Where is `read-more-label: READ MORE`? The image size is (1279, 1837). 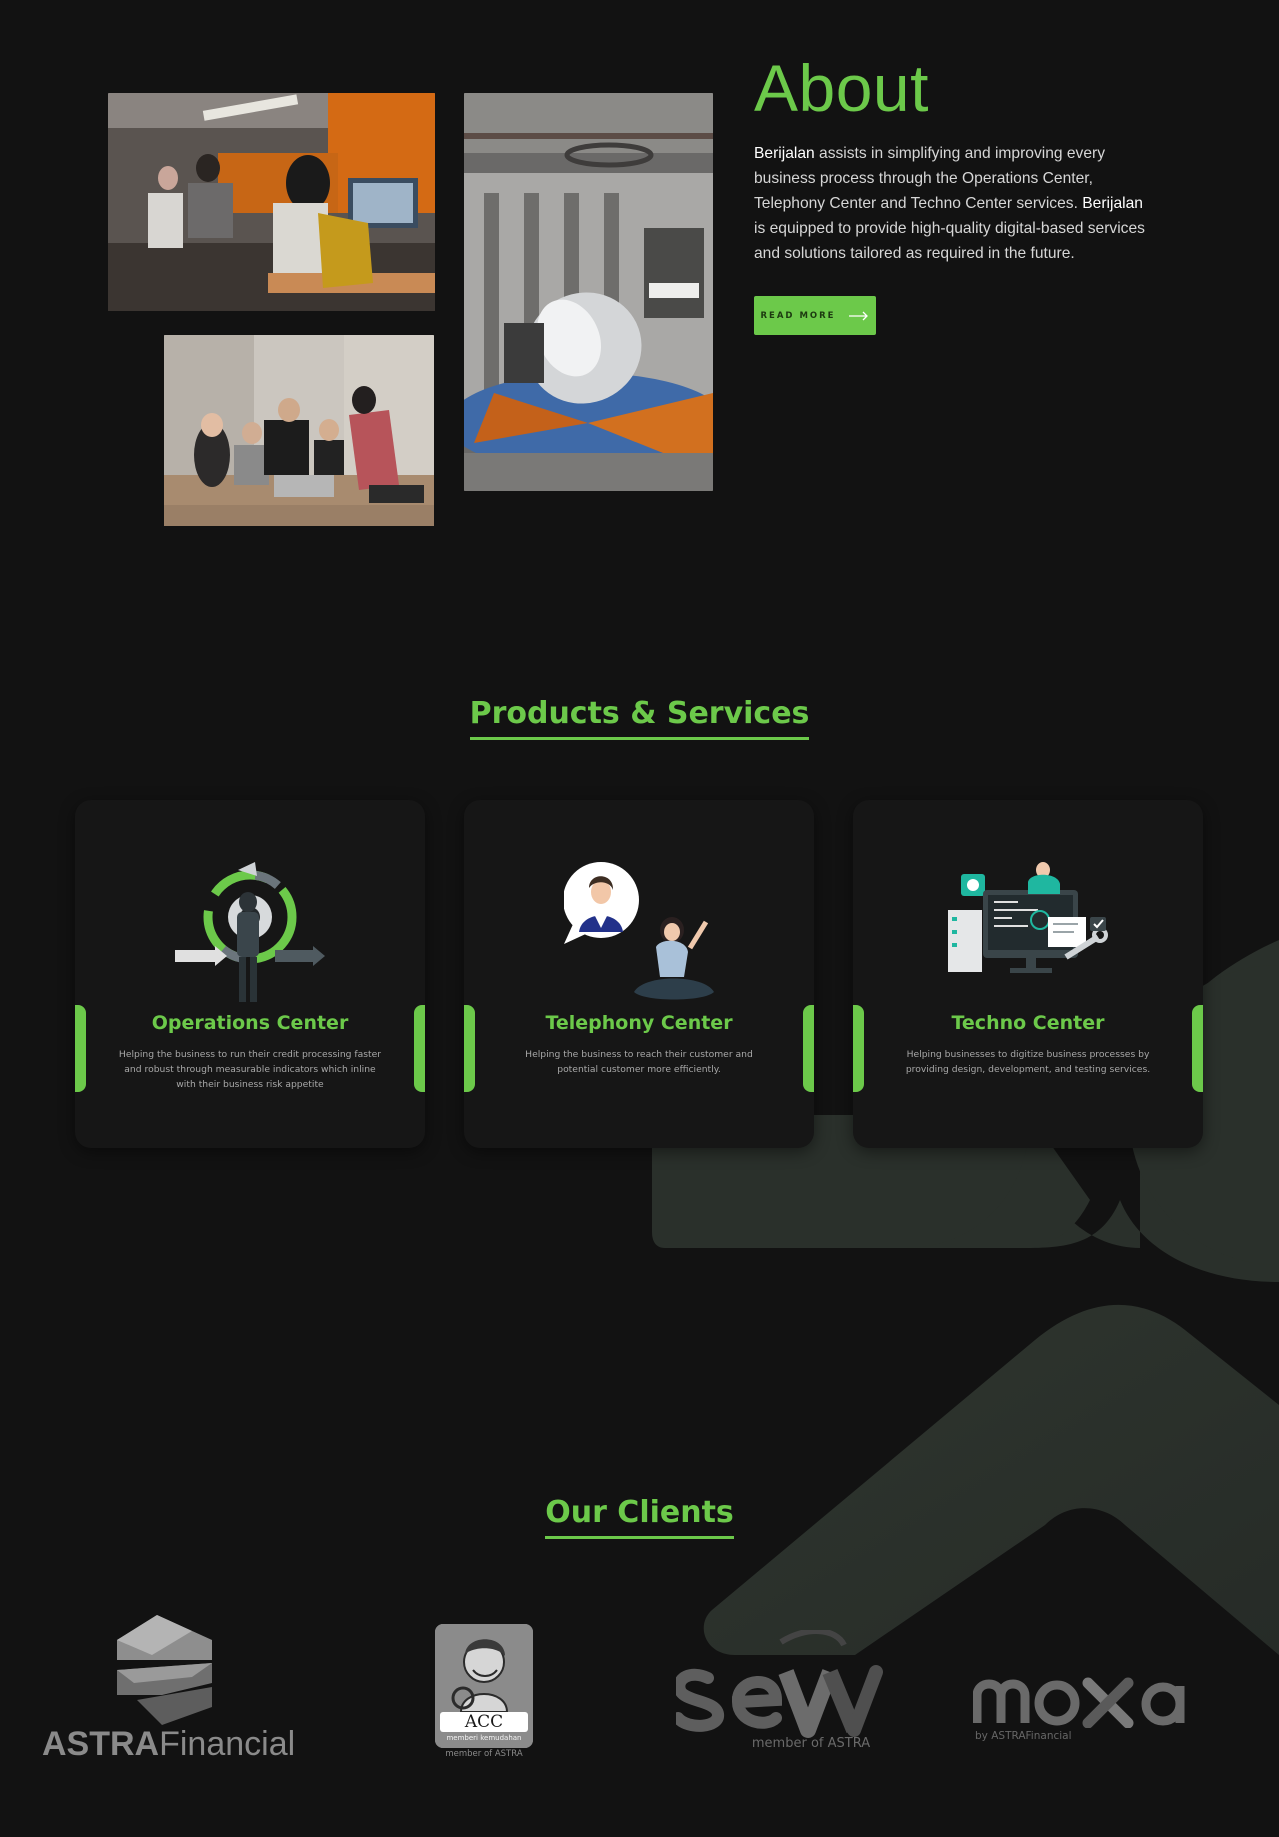
read-more-label: READ MORE is located at coordinates (798, 315).